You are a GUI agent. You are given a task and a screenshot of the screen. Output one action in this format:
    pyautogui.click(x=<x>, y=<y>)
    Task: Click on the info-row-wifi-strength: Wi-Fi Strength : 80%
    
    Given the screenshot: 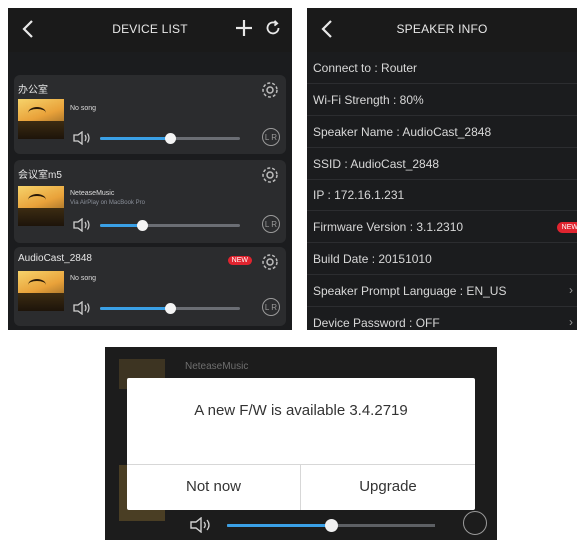 What is the action you would take?
    pyautogui.click(x=368, y=100)
    